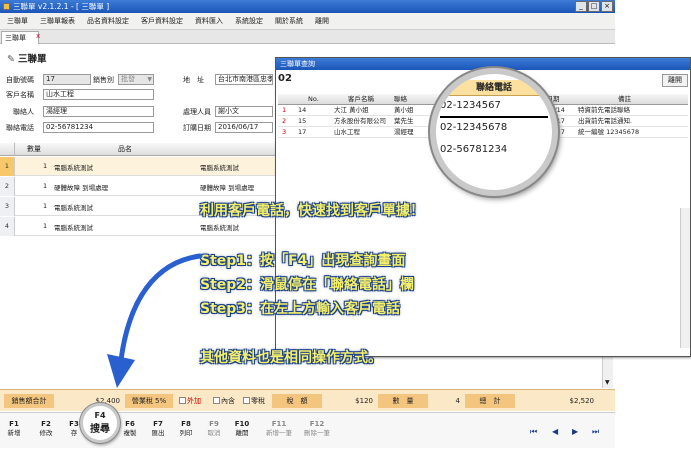 This screenshot has height=461, width=691. What do you see at coordinates (360, 121) in the screenshot?
I see `row-customer: 方永股份有限公司` at bounding box center [360, 121].